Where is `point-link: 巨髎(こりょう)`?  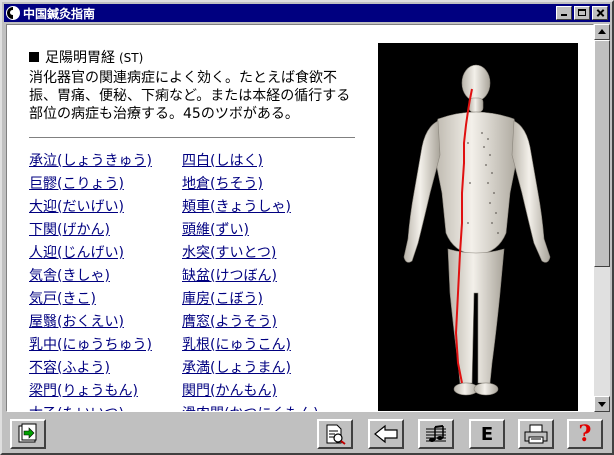 point-link: 巨髎(こりょう) is located at coordinates (90, 184).